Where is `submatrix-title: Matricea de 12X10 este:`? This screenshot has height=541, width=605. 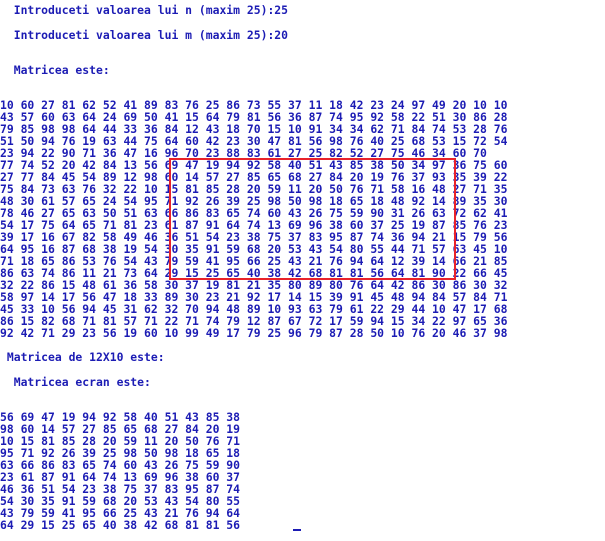 submatrix-title: Matricea de 12X10 este: is located at coordinates (82, 357).